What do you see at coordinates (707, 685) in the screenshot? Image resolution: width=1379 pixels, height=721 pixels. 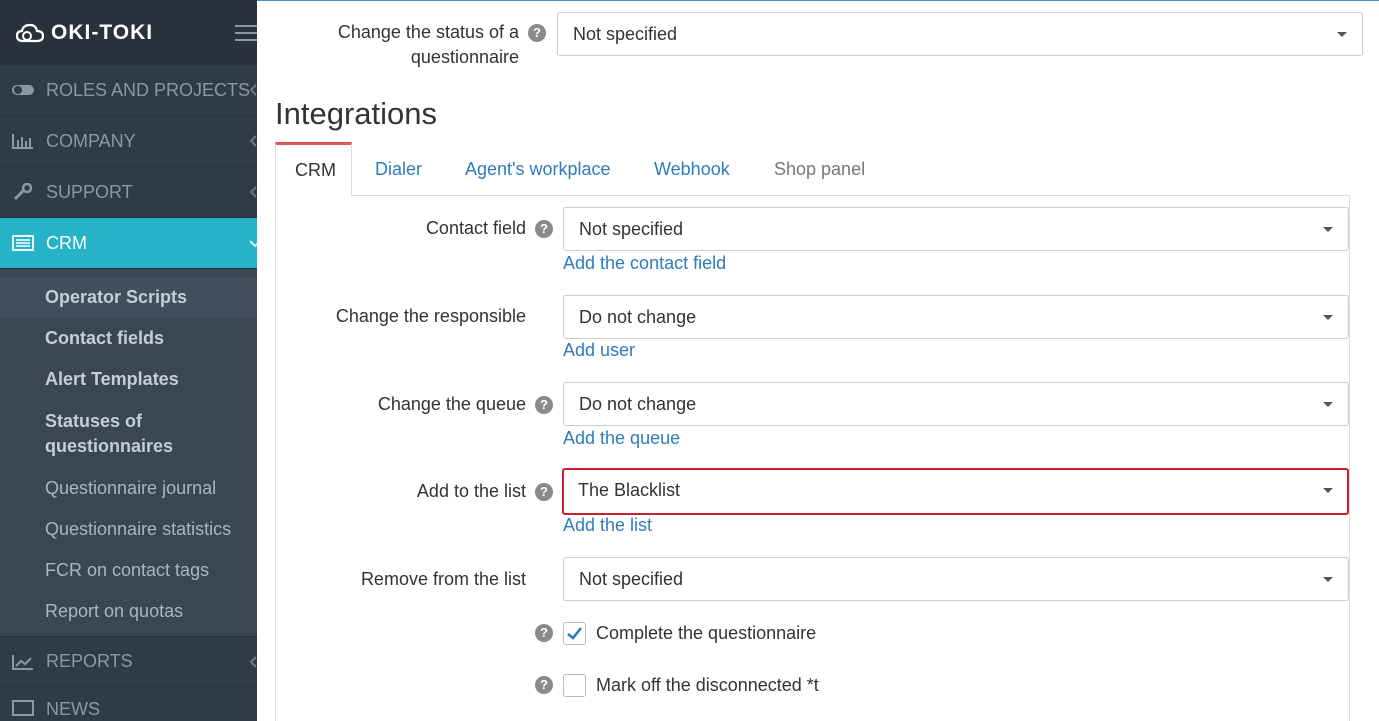 I see `mark-disconnected-label: Mark off the disconnected *t` at bounding box center [707, 685].